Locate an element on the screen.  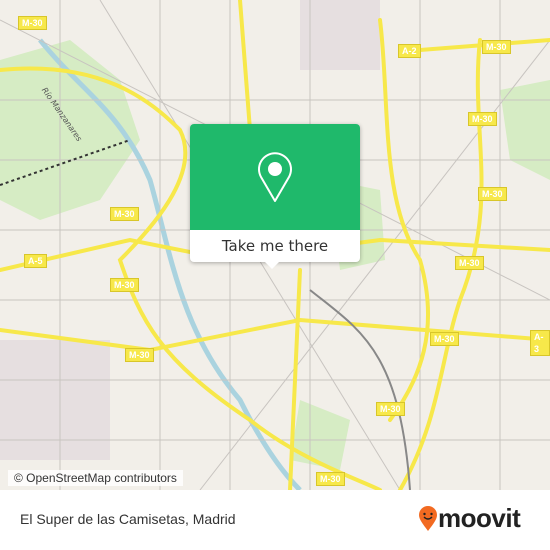
popup-pointer is located at coordinates (272, 265).